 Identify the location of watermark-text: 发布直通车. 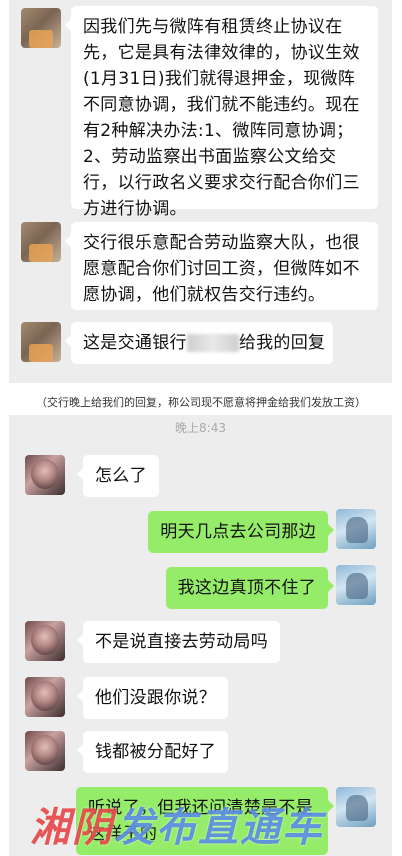
(219, 828).